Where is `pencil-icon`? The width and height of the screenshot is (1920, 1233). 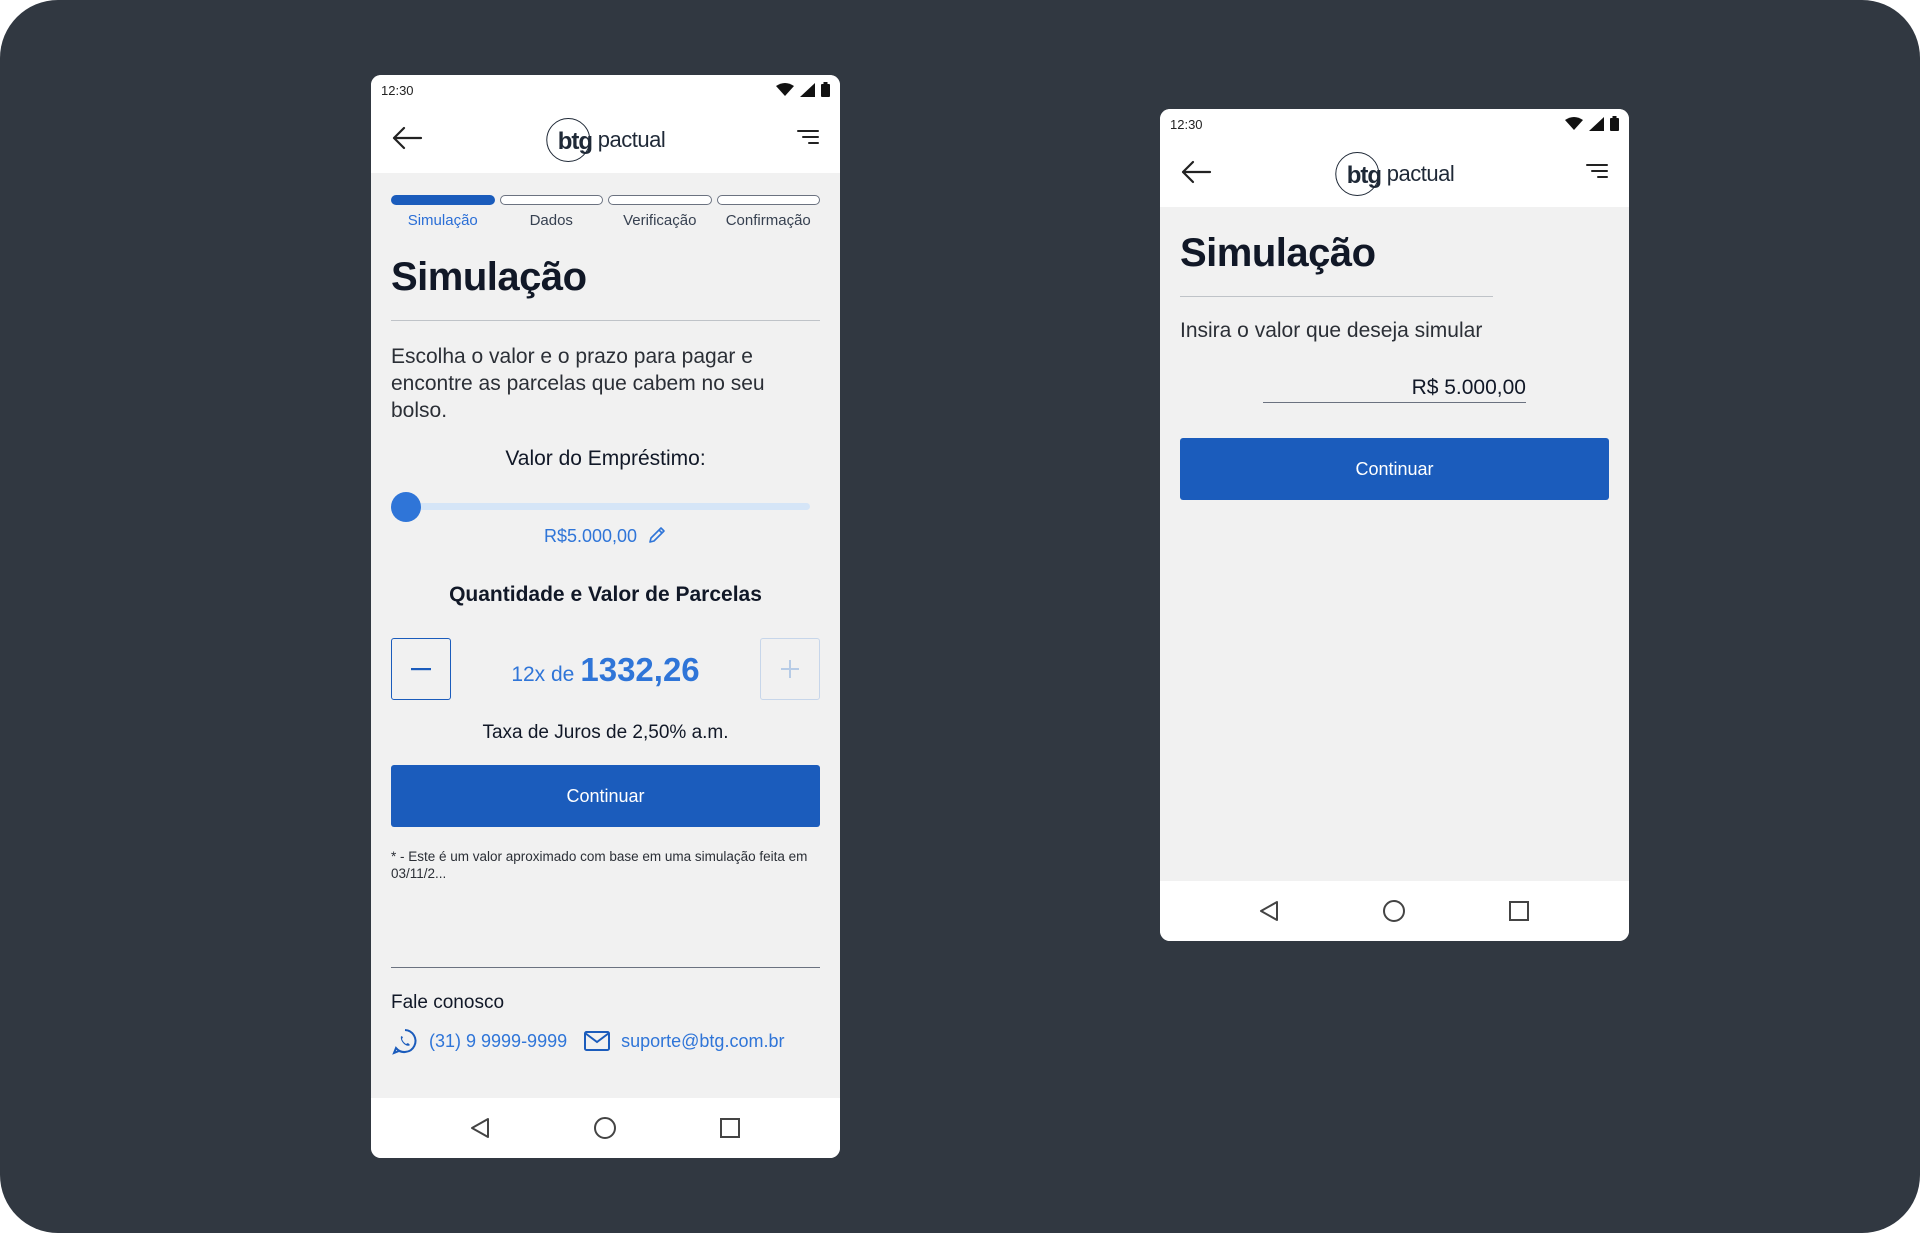
pencil-icon is located at coordinates (657, 535).